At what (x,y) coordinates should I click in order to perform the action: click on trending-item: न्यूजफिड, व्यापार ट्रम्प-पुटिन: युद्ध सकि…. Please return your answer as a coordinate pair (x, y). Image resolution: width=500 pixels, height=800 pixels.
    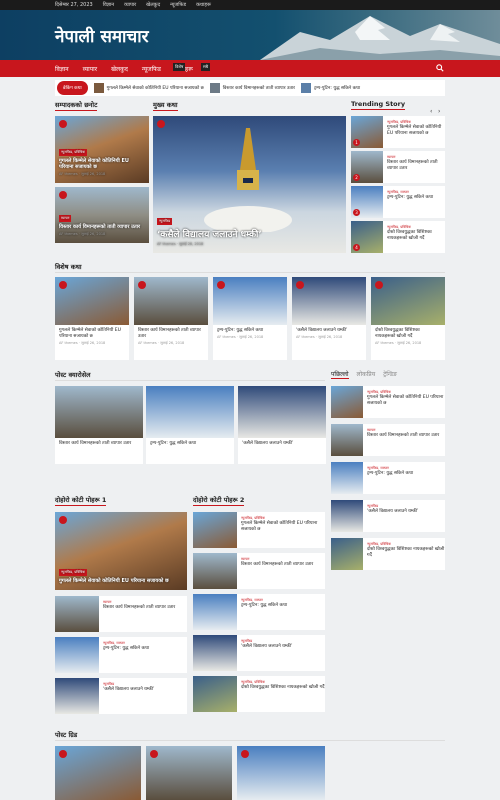
    Looking at the image, I should click on (398, 202).